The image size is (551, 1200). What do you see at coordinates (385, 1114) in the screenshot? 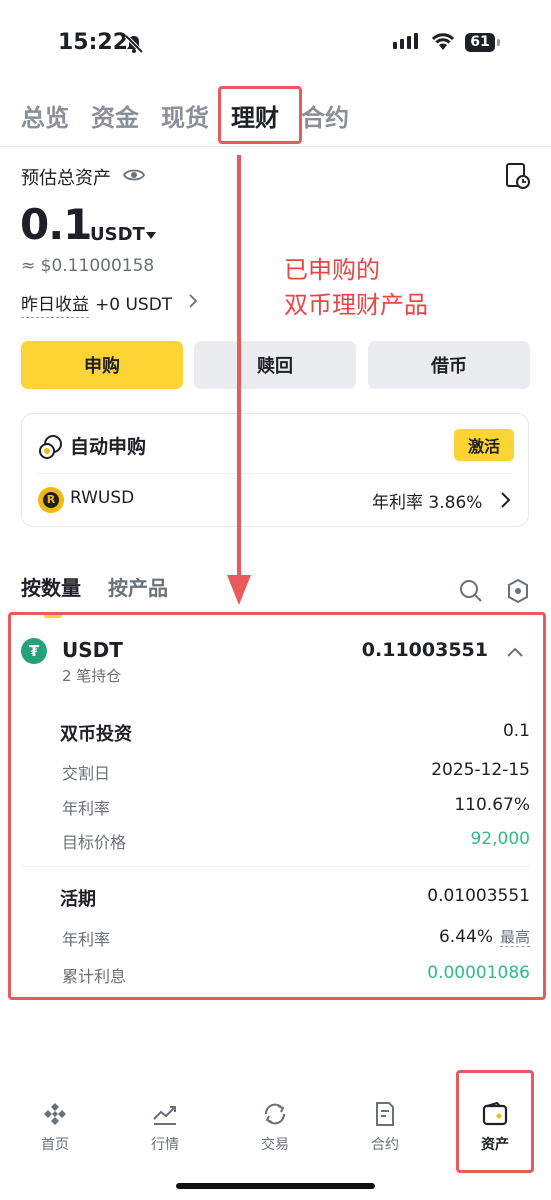
I see `contract-doc-icon` at bounding box center [385, 1114].